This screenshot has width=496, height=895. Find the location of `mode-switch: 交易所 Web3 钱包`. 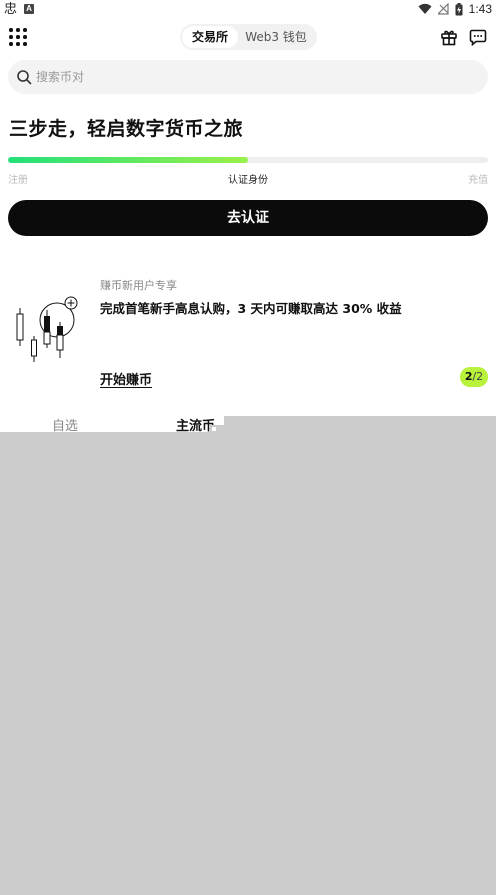

mode-switch: 交易所 Web3 钱包 is located at coordinates (248, 37).